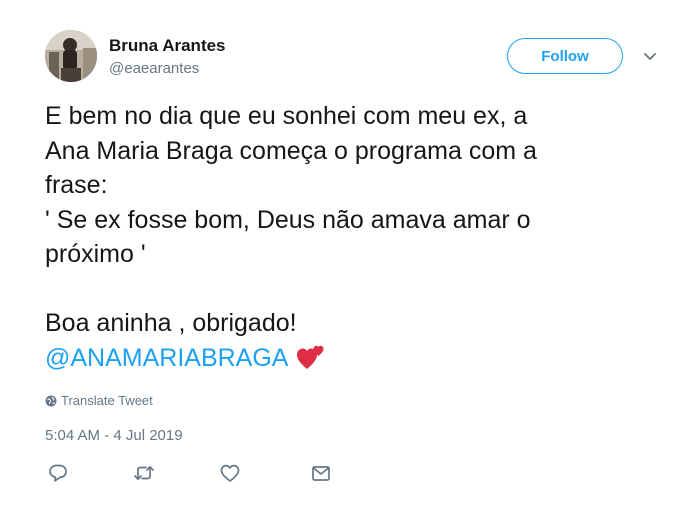 The image size is (693, 514). Describe the element at coordinates (166, 358) in the screenshot. I see `mention-link: @ANAMARIABRAGA` at that location.